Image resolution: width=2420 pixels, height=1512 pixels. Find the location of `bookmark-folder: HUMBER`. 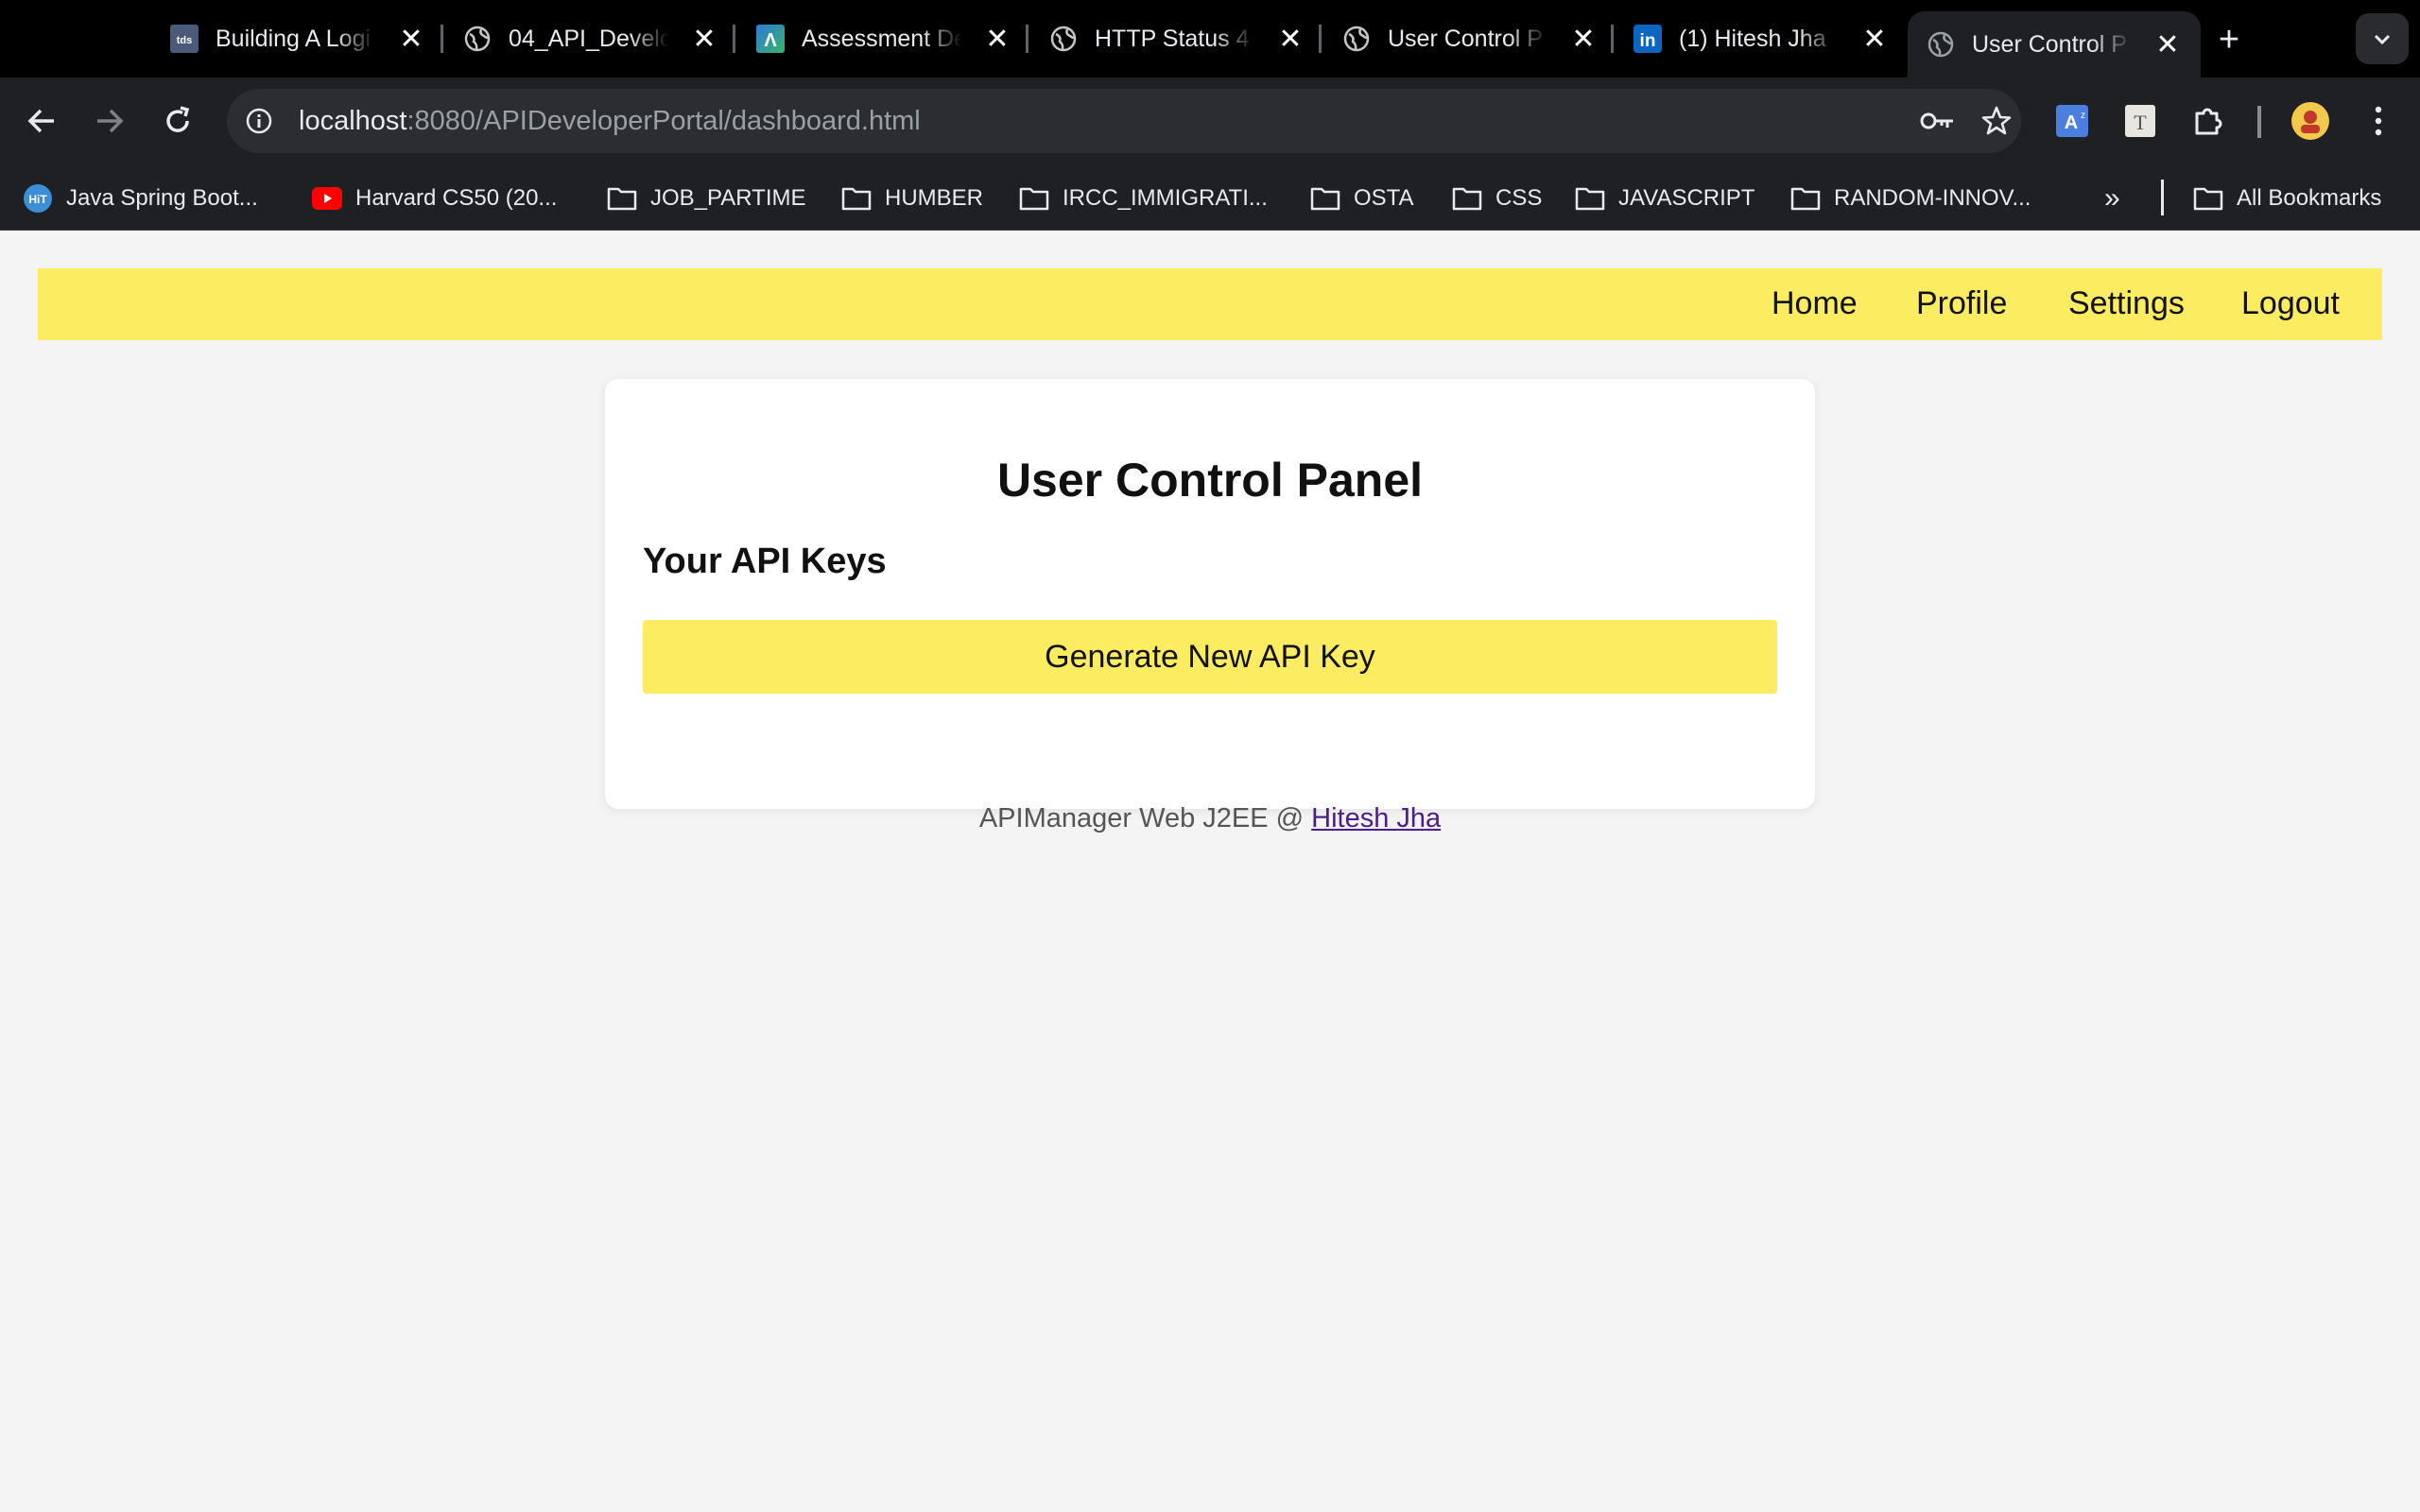

bookmark-folder: HUMBER is located at coordinates (912, 198).